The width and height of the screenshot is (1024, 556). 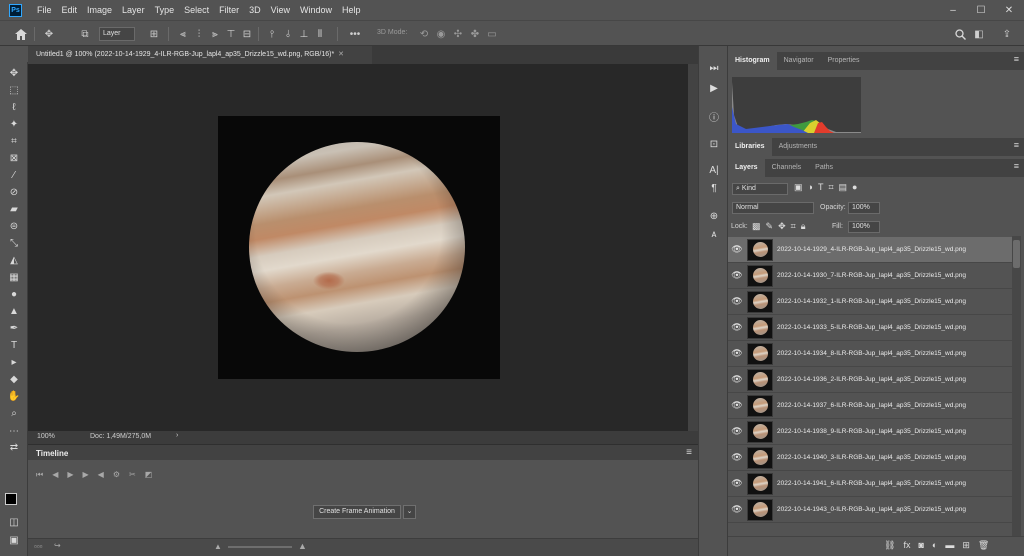 What do you see at coordinates (355, 34) in the screenshot?
I see `more-options-icon: •••` at bounding box center [355, 34].